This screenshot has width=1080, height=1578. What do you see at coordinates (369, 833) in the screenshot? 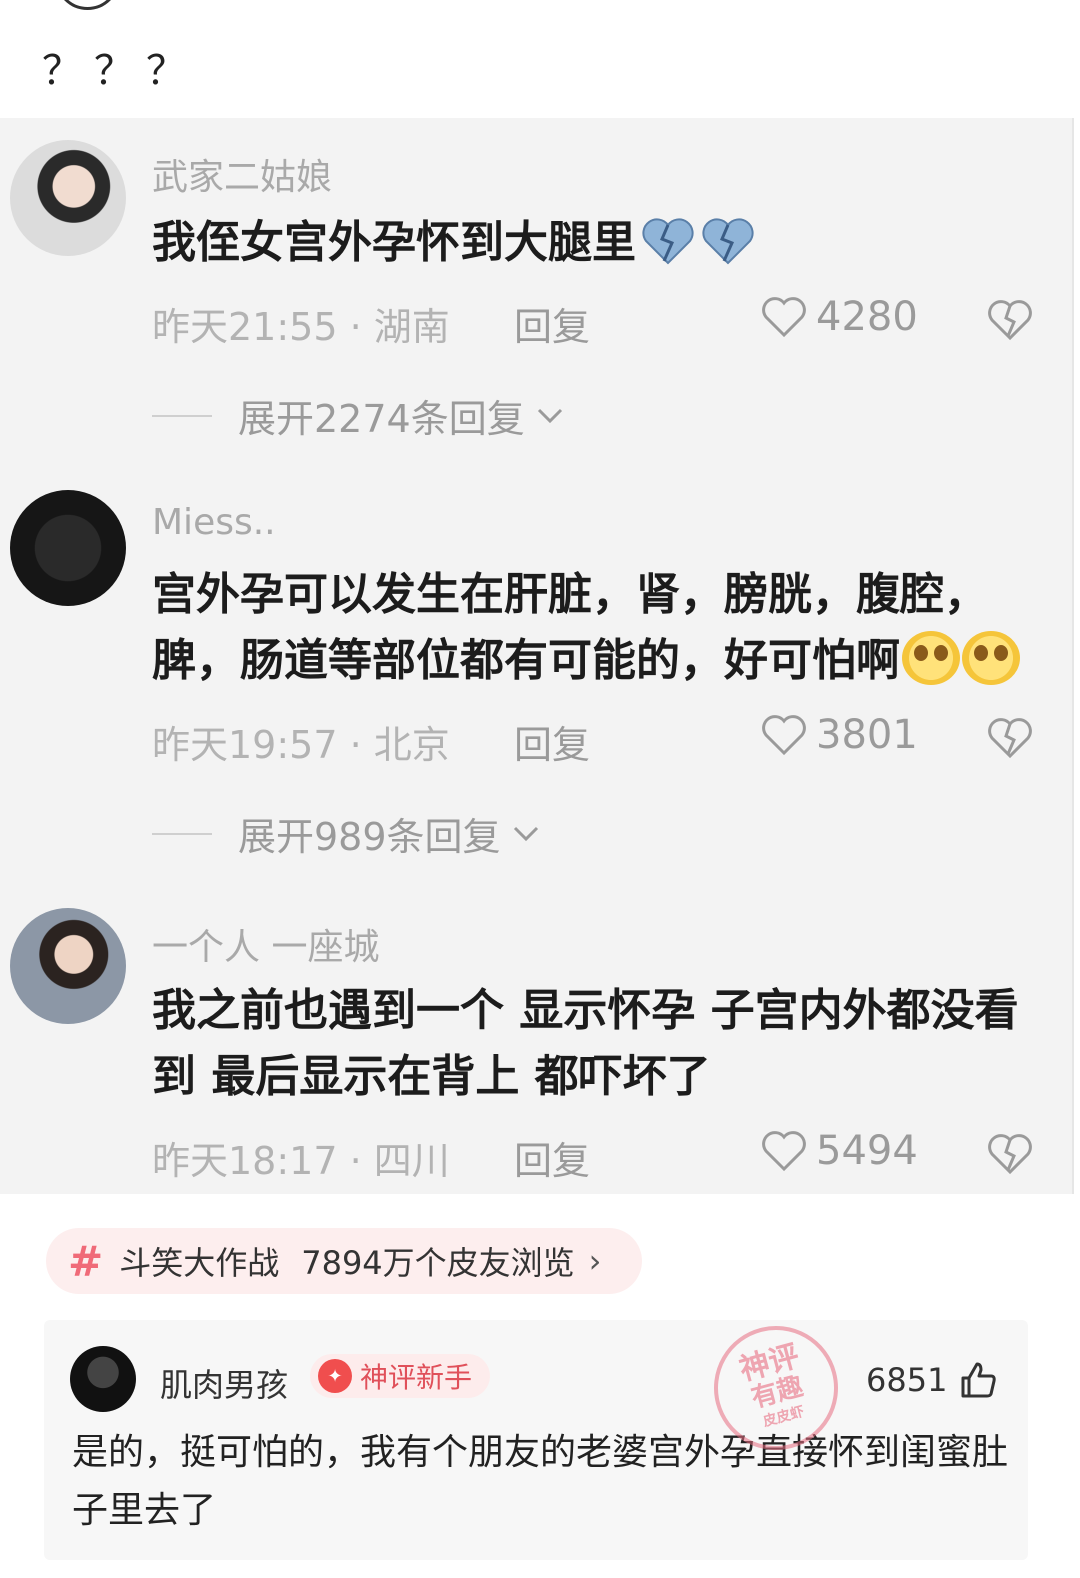
I see `expand-replies-label: 展开989条回复` at bounding box center [369, 833].